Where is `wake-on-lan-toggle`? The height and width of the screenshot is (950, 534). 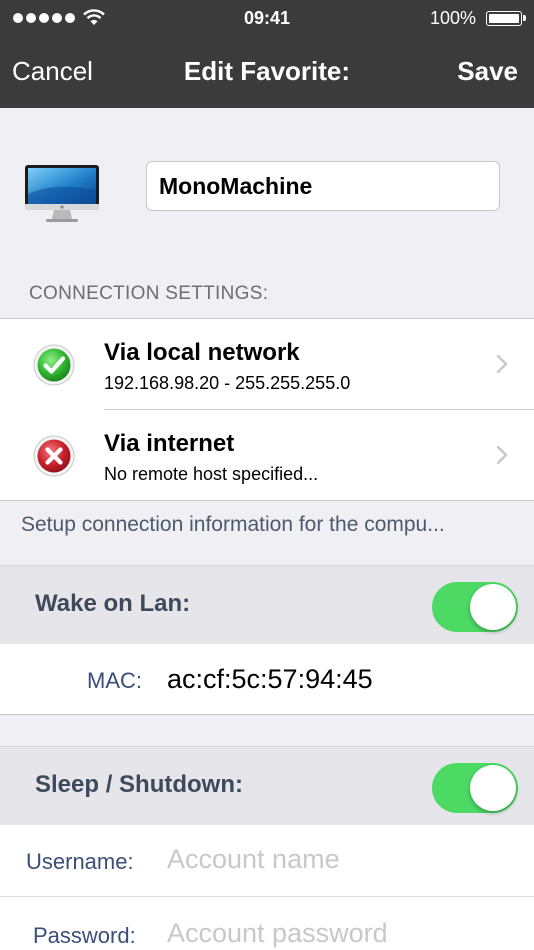
wake-on-lan-toggle is located at coordinates (475, 607).